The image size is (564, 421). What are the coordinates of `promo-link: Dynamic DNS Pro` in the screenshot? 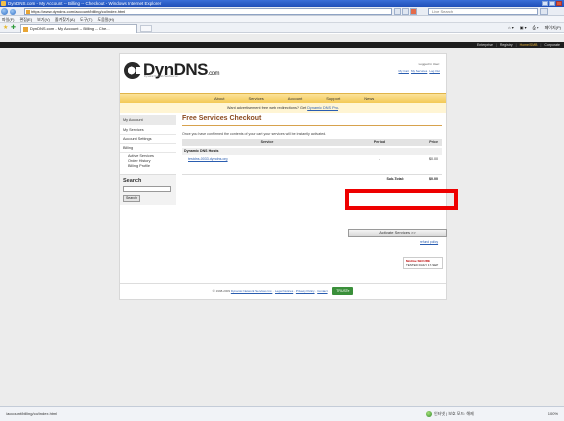 It's located at (322, 108).